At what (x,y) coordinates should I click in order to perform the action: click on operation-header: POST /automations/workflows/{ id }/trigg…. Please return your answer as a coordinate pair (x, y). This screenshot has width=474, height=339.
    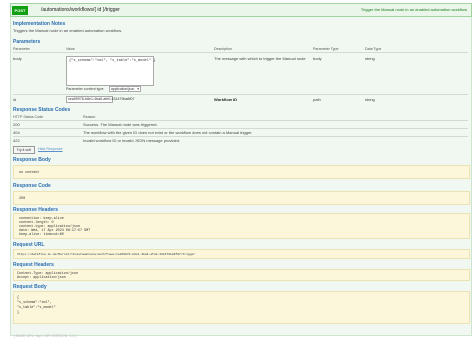
    Looking at the image, I should click on (241, 10).